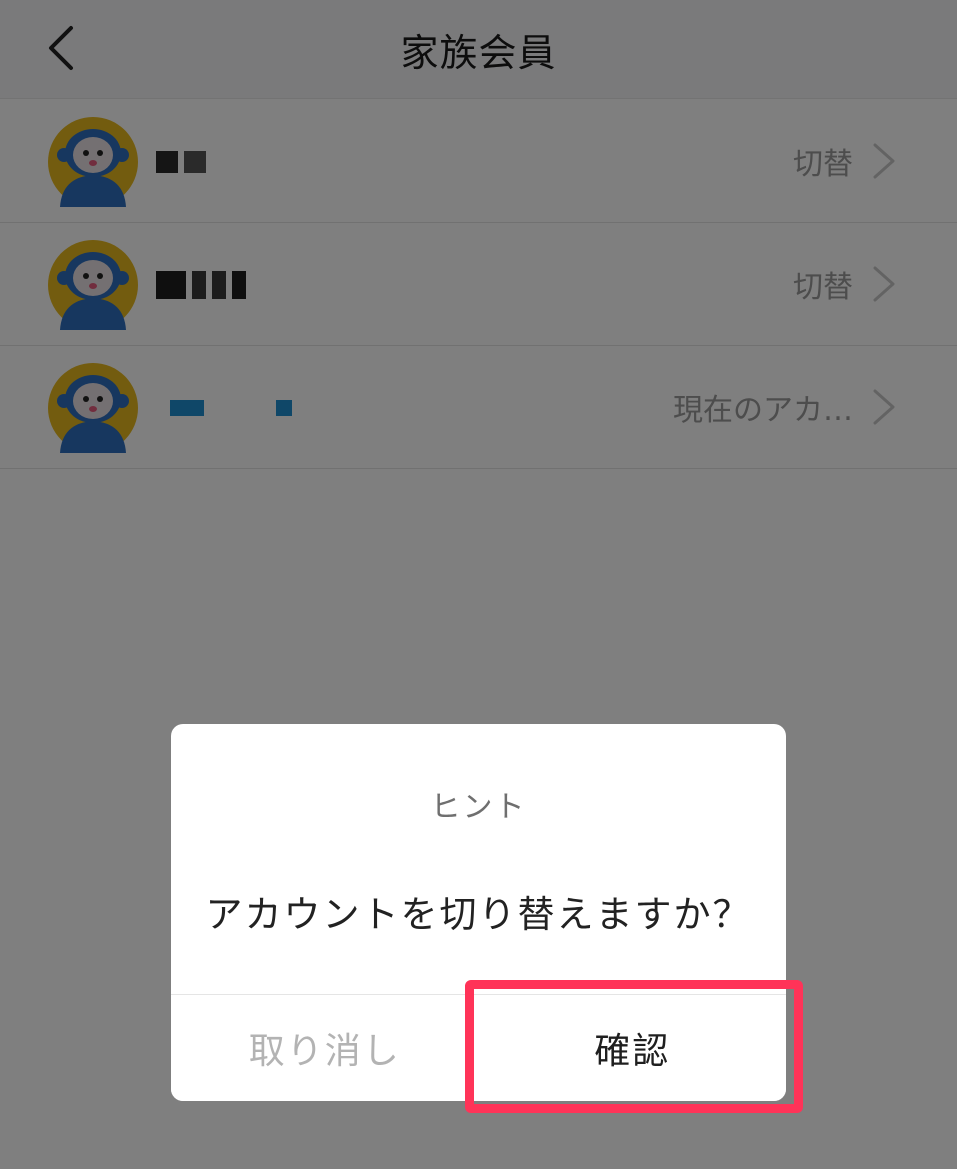 Image resolution: width=957 pixels, height=1169 pixels. I want to click on confirm-button: 確認, so click(632, 1048).